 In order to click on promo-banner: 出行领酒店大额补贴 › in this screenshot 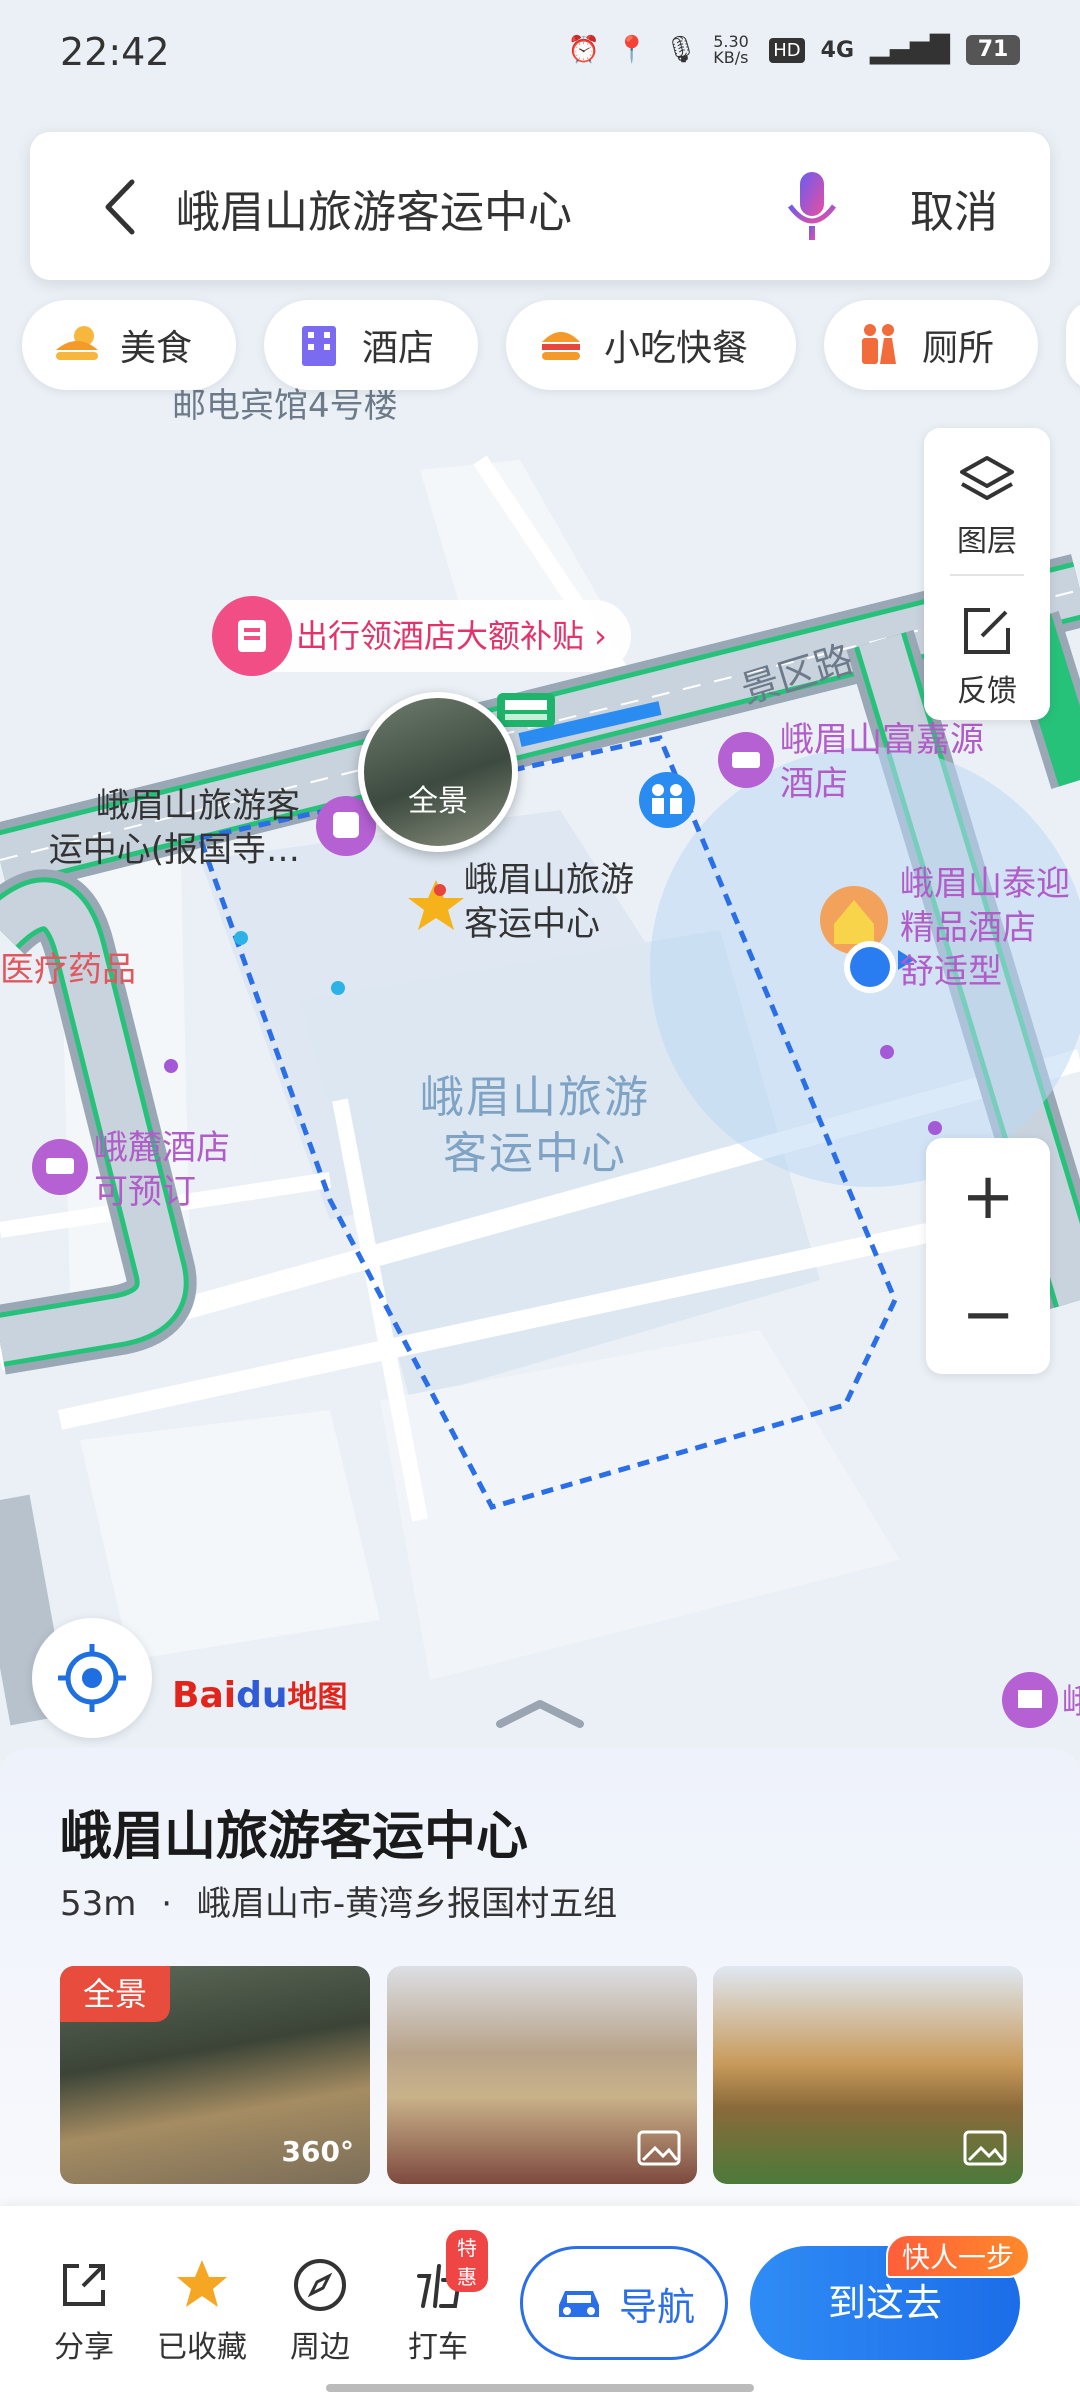, I will do `click(421, 636)`.